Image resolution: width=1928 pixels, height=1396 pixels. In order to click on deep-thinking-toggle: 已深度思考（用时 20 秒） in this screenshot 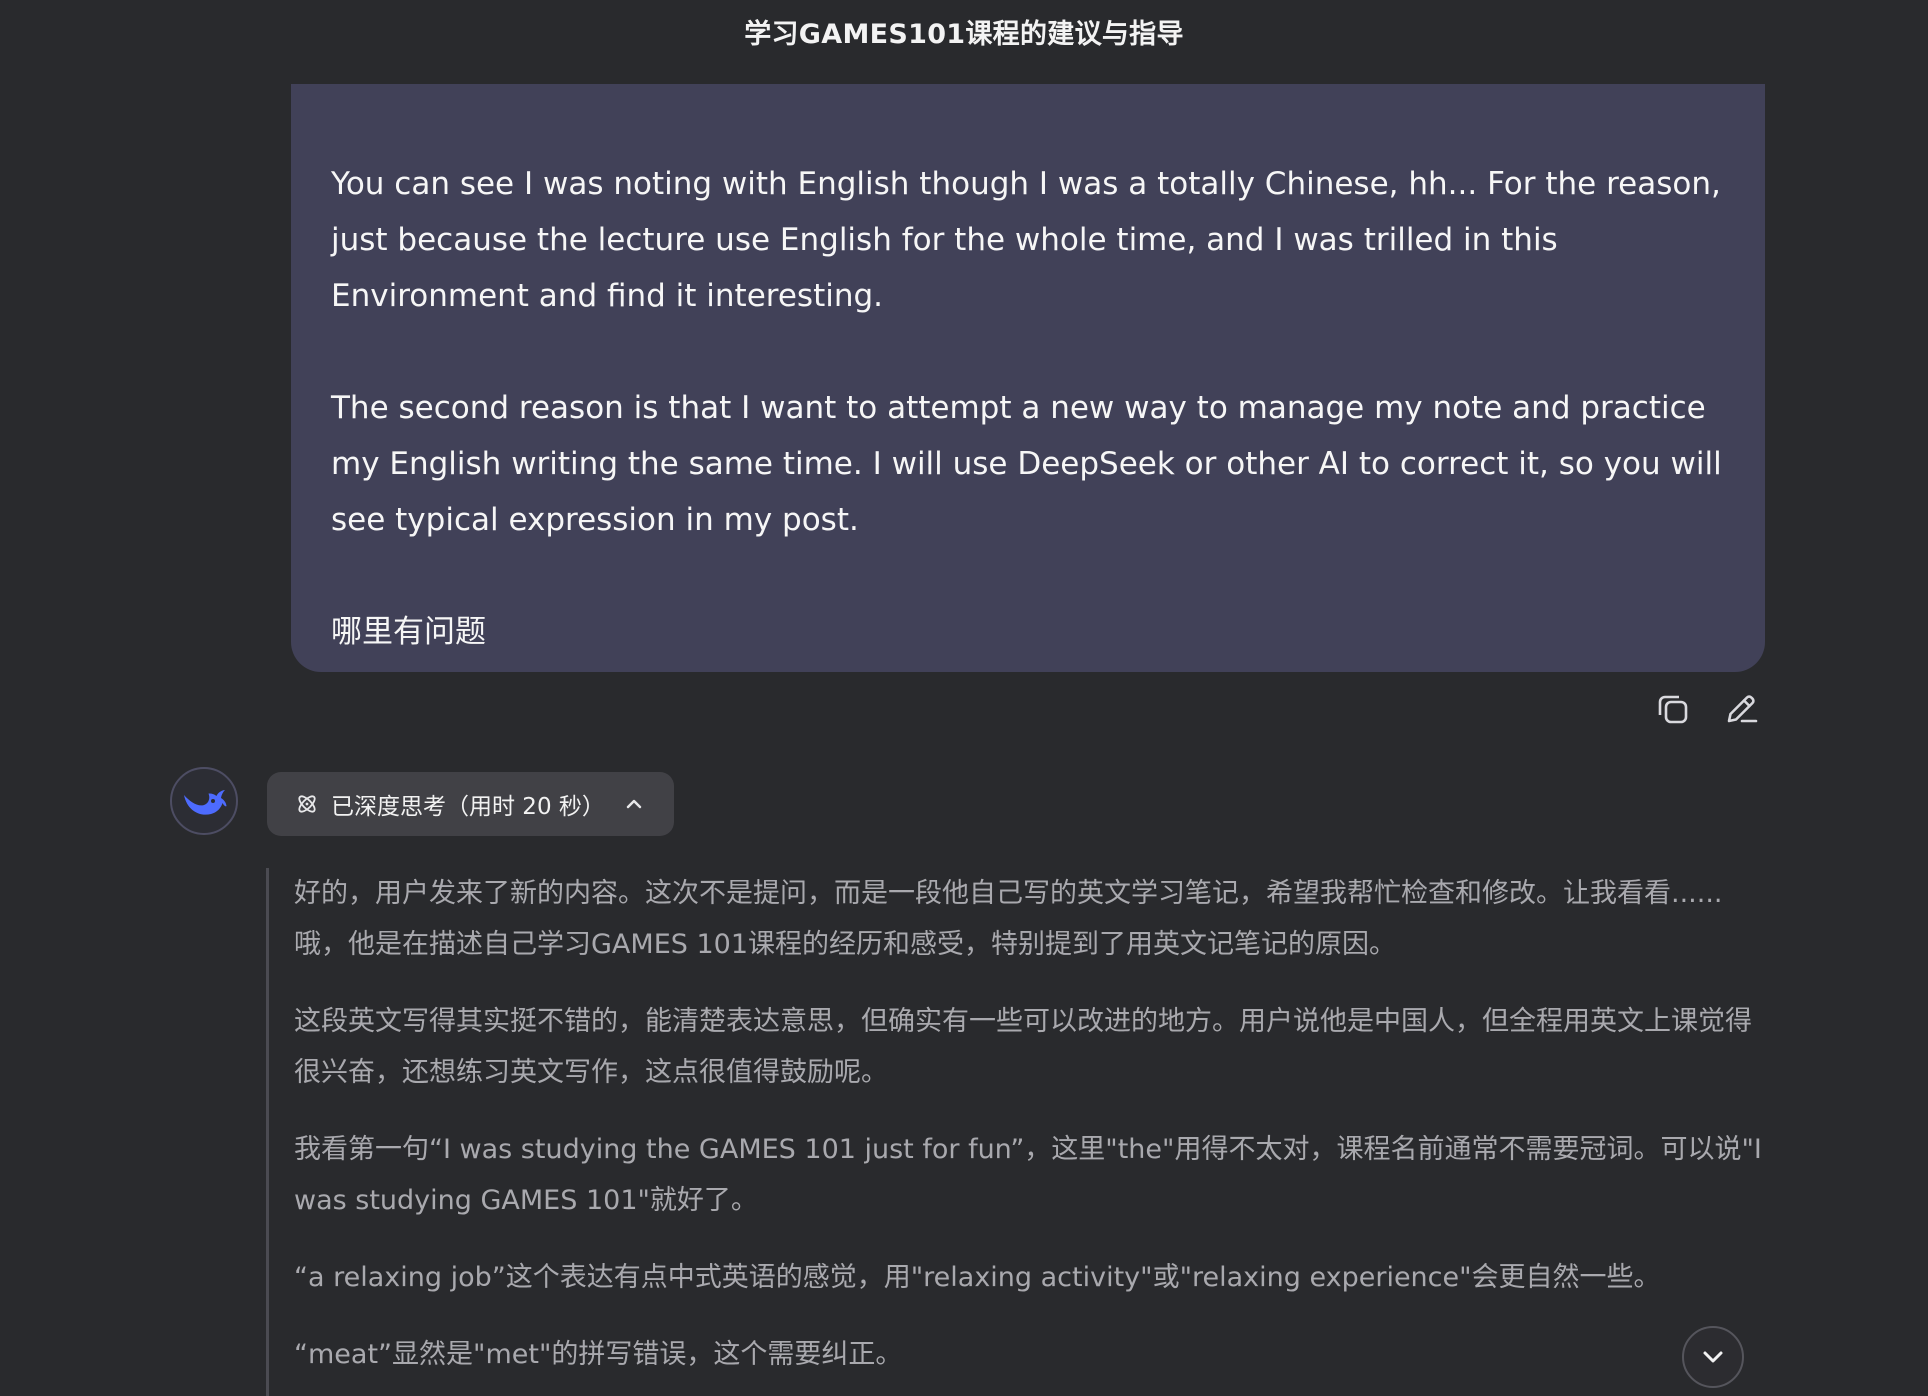, I will do `click(470, 804)`.